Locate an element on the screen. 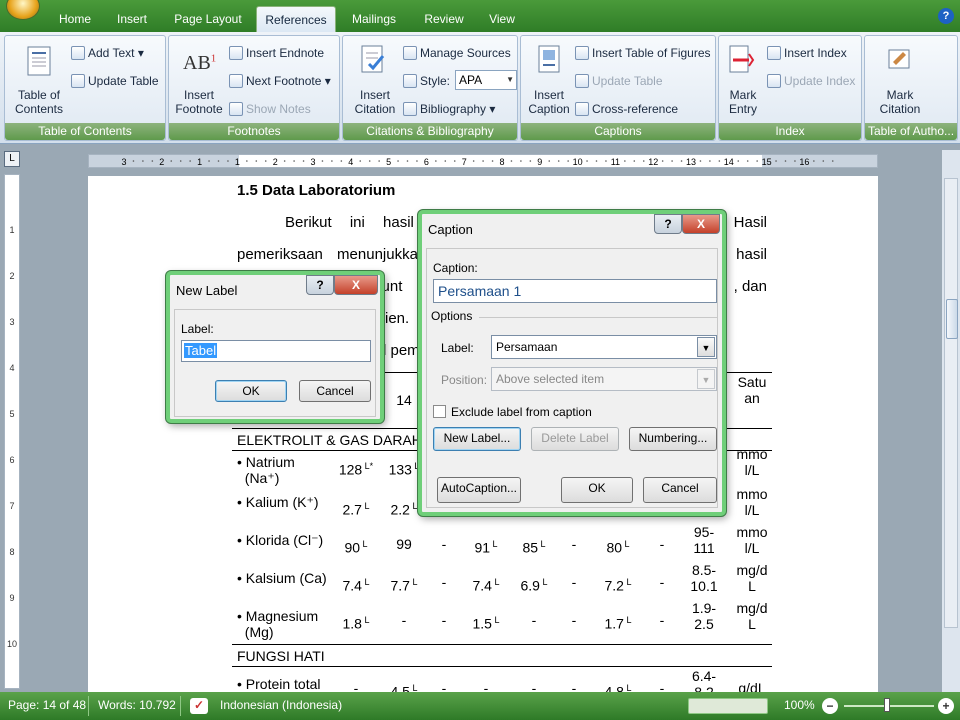 The width and height of the screenshot is (960, 720). table-of-contents-icon is located at coordinates (39, 61).